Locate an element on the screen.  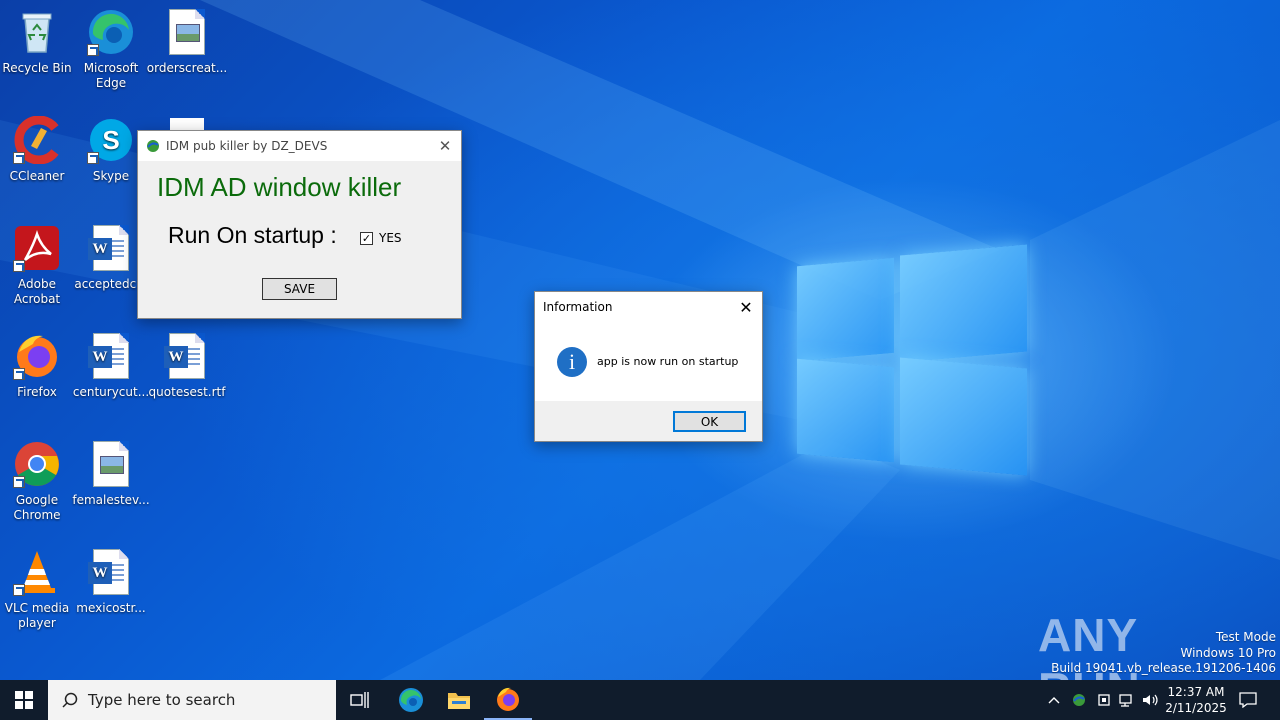
tray-network-button is located at coordinates (1127, 700).